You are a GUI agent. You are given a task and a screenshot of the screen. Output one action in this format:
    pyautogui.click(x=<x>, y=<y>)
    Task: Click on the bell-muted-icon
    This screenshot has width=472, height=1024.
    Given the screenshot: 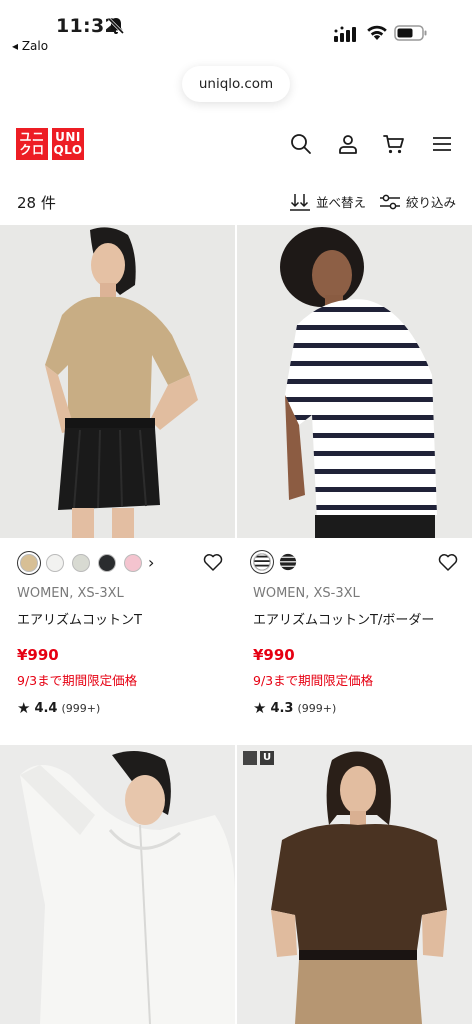 What is the action you would take?
    pyautogui.click(x=116, y=26)
    